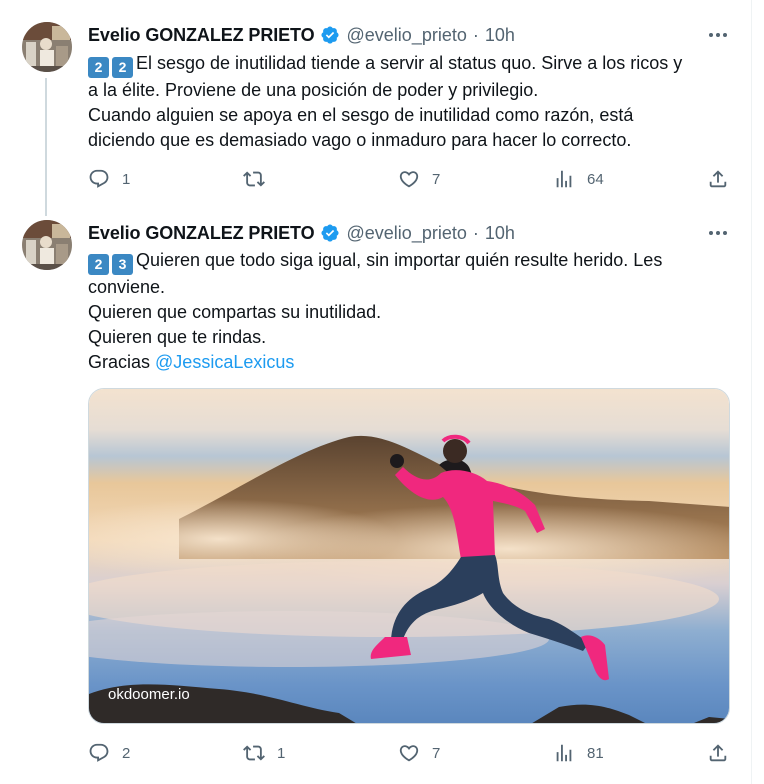 This screenshot has height=784, width=764. What do you see at coordinates (126, 753) in the screenshot?
I see `reply-count: 2` at bounding box center [126, 753].